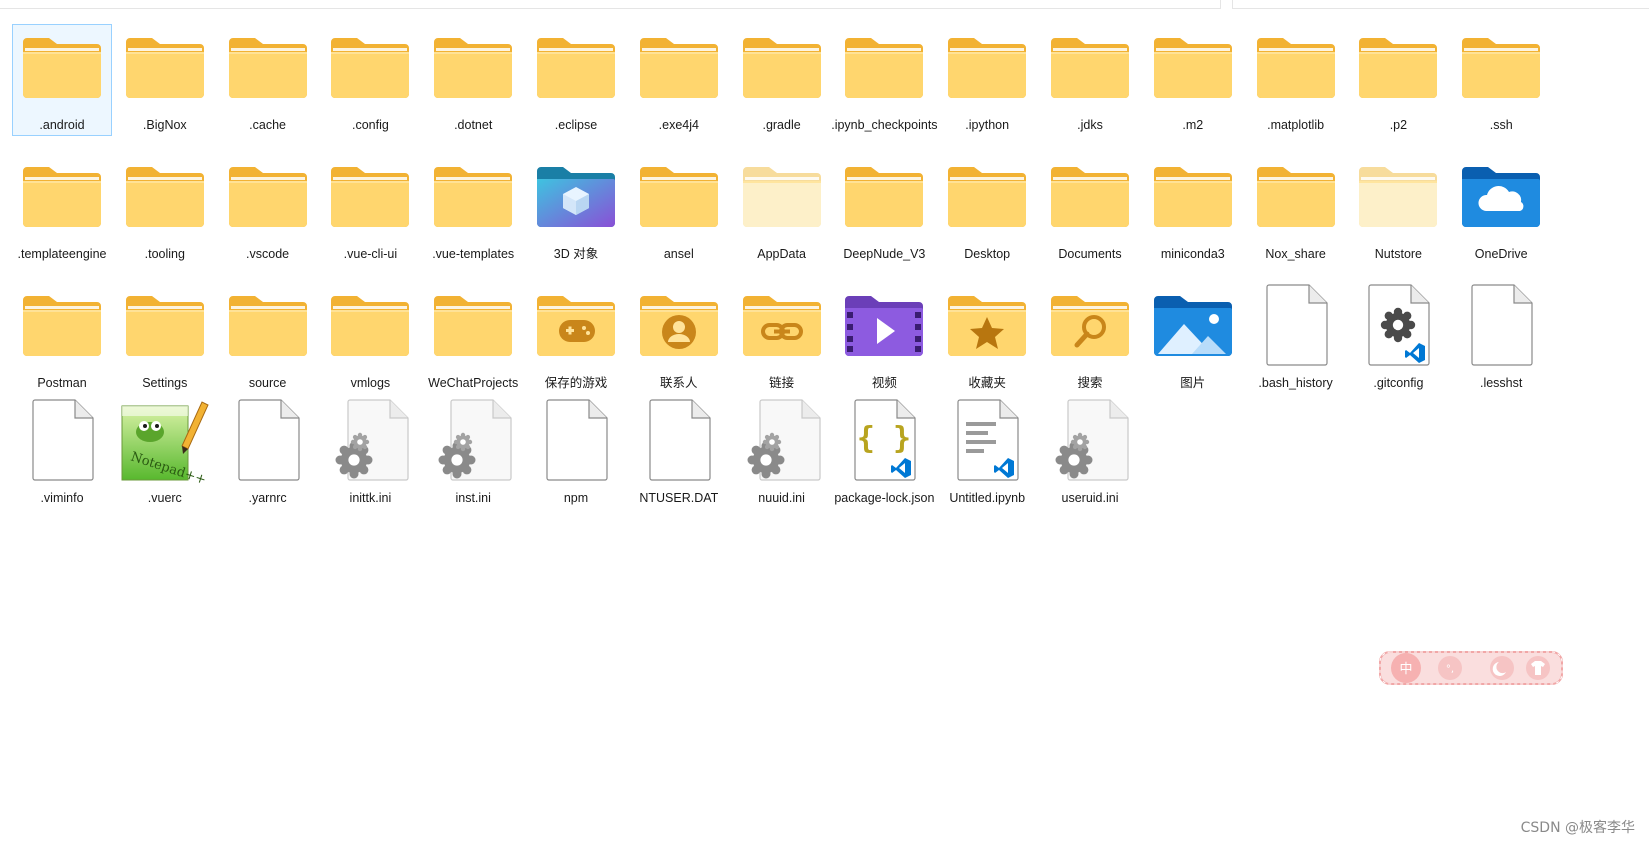 The height and width of the screenshot is (849, 1649). Describe the element at coordinates (782, 209) in the screenshot. I see `file-item: AppData` at that location.